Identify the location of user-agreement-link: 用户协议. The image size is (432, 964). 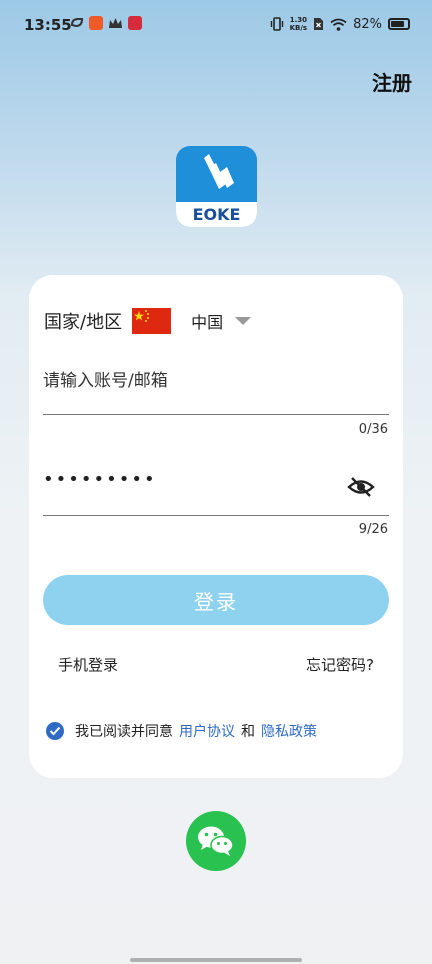
(207, 731).